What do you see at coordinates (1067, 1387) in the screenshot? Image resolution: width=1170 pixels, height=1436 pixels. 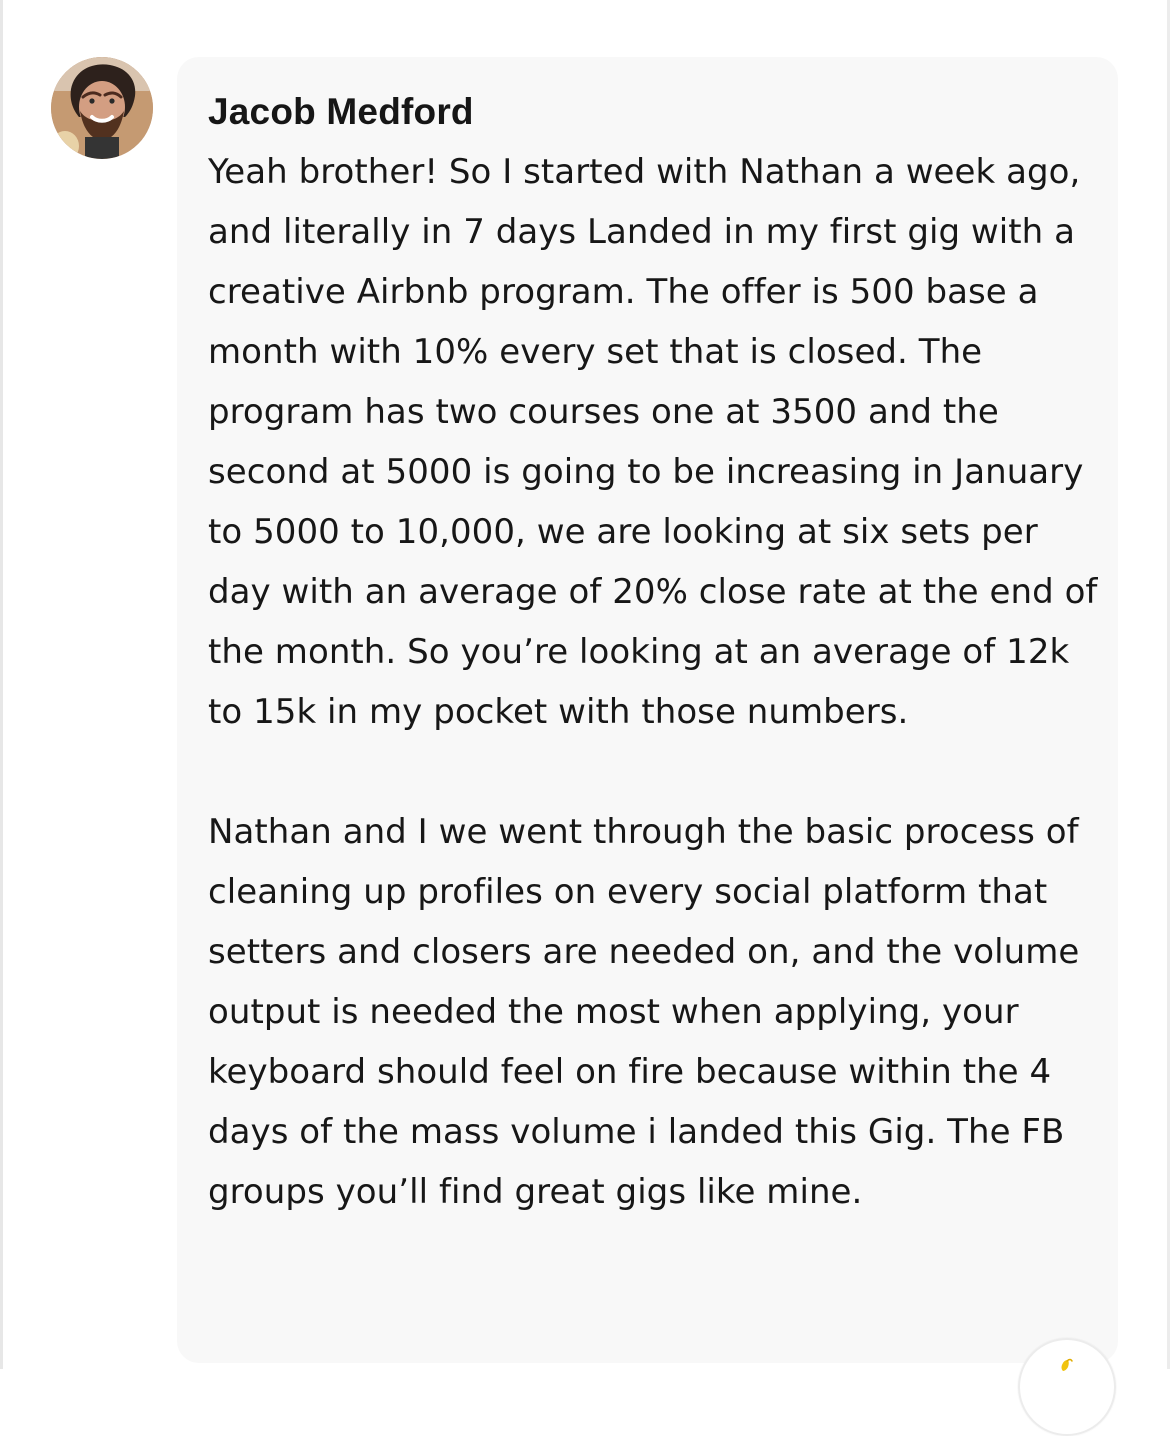 I see `reaction-button` at bounding box center [1067, 1387].